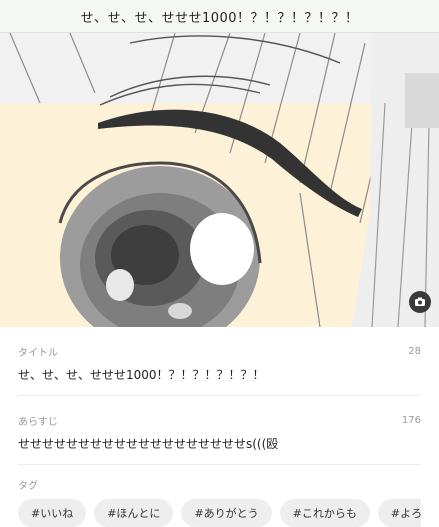 The image size is (439, 527). I want to click on header: せ、せ、せ、せせせ1000！？！？！？！？！, so click(219, 16).